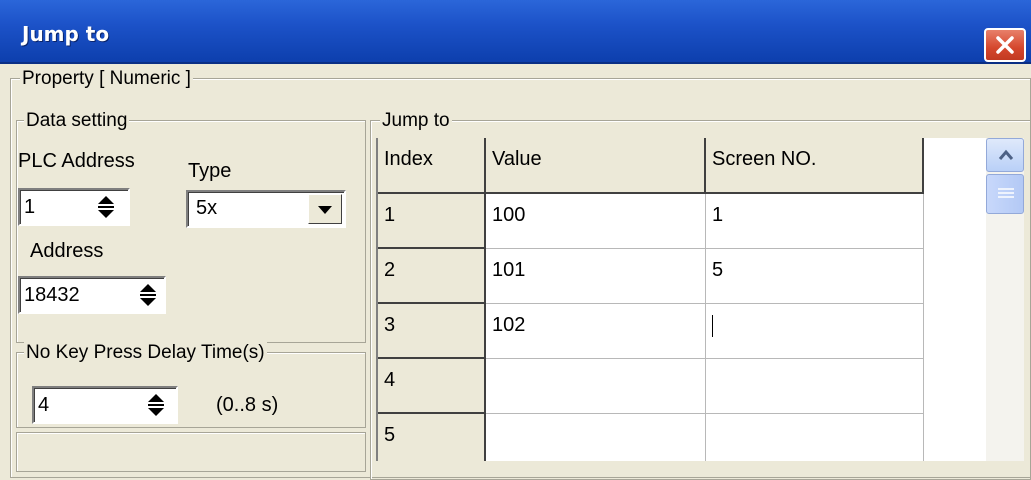 The width and height of the screenshot is (1031, 480). I want to click on column-header-screen-no: Screen NO., so click(815, 166).